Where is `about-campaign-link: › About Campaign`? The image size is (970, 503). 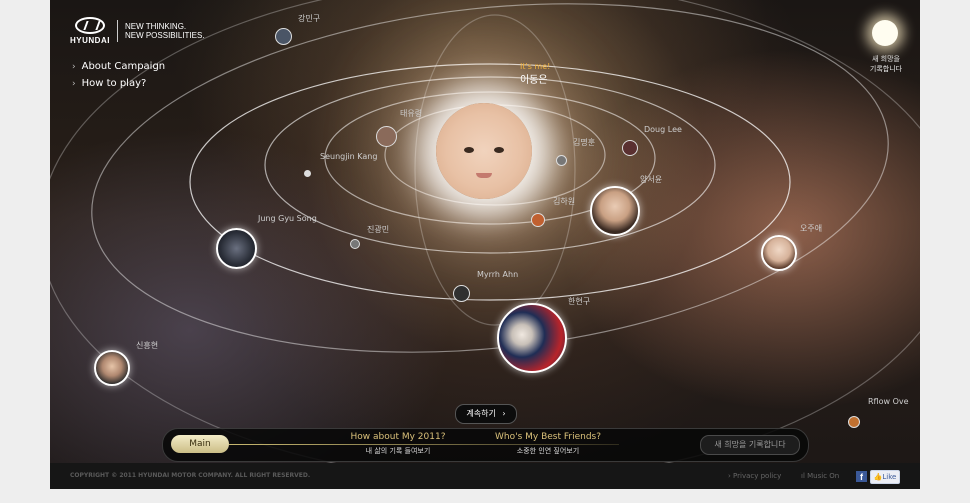
about-campaign-link: › About Campaign is located at coordinates (118, 66).